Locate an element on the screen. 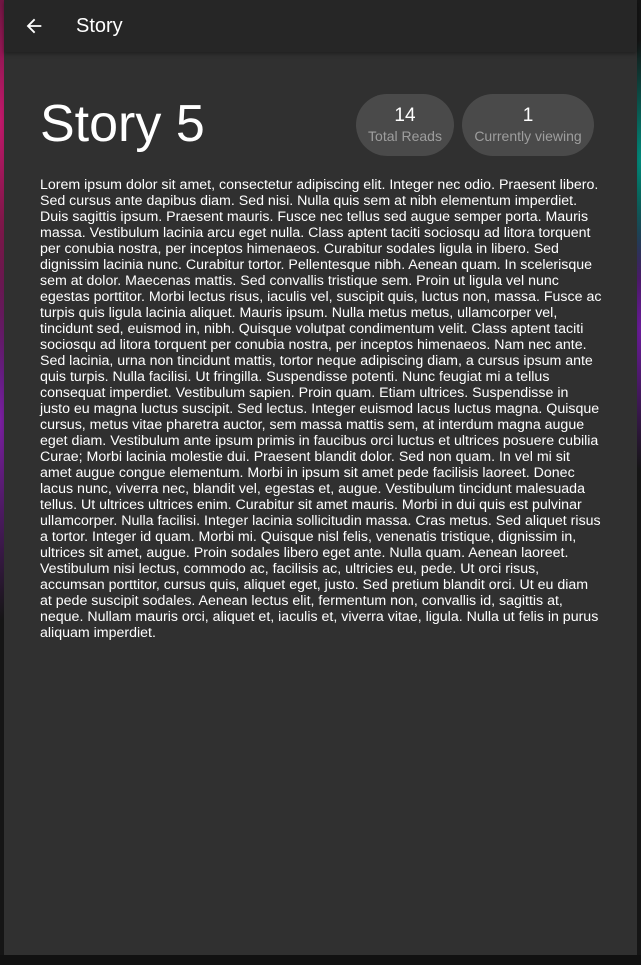 Image resolution: width=641 pixels, height=965 pixels. total-reads-label: Total Reads is located at coordinates (405, 136).